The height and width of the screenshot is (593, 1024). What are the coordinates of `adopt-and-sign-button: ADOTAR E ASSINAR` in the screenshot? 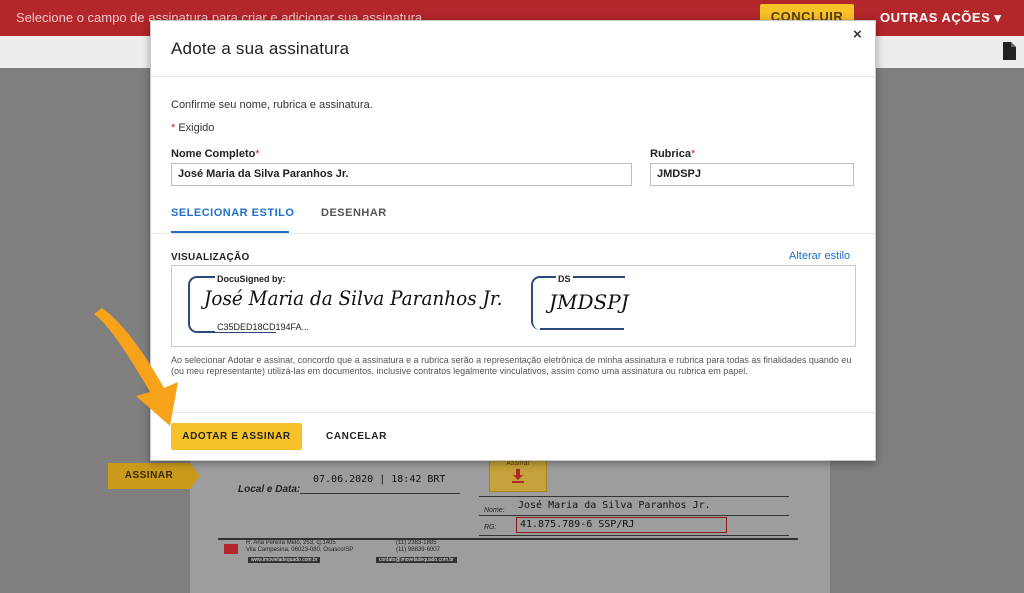 It's located at (236, 436).